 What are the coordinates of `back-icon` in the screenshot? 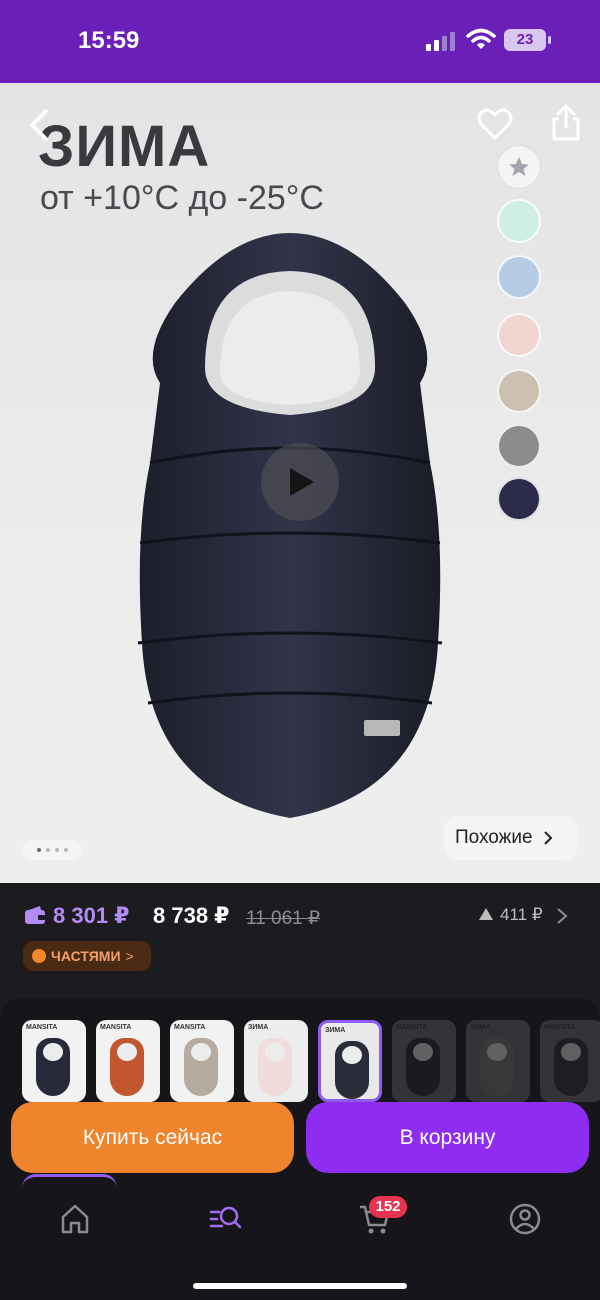 It's located at (40, 125).